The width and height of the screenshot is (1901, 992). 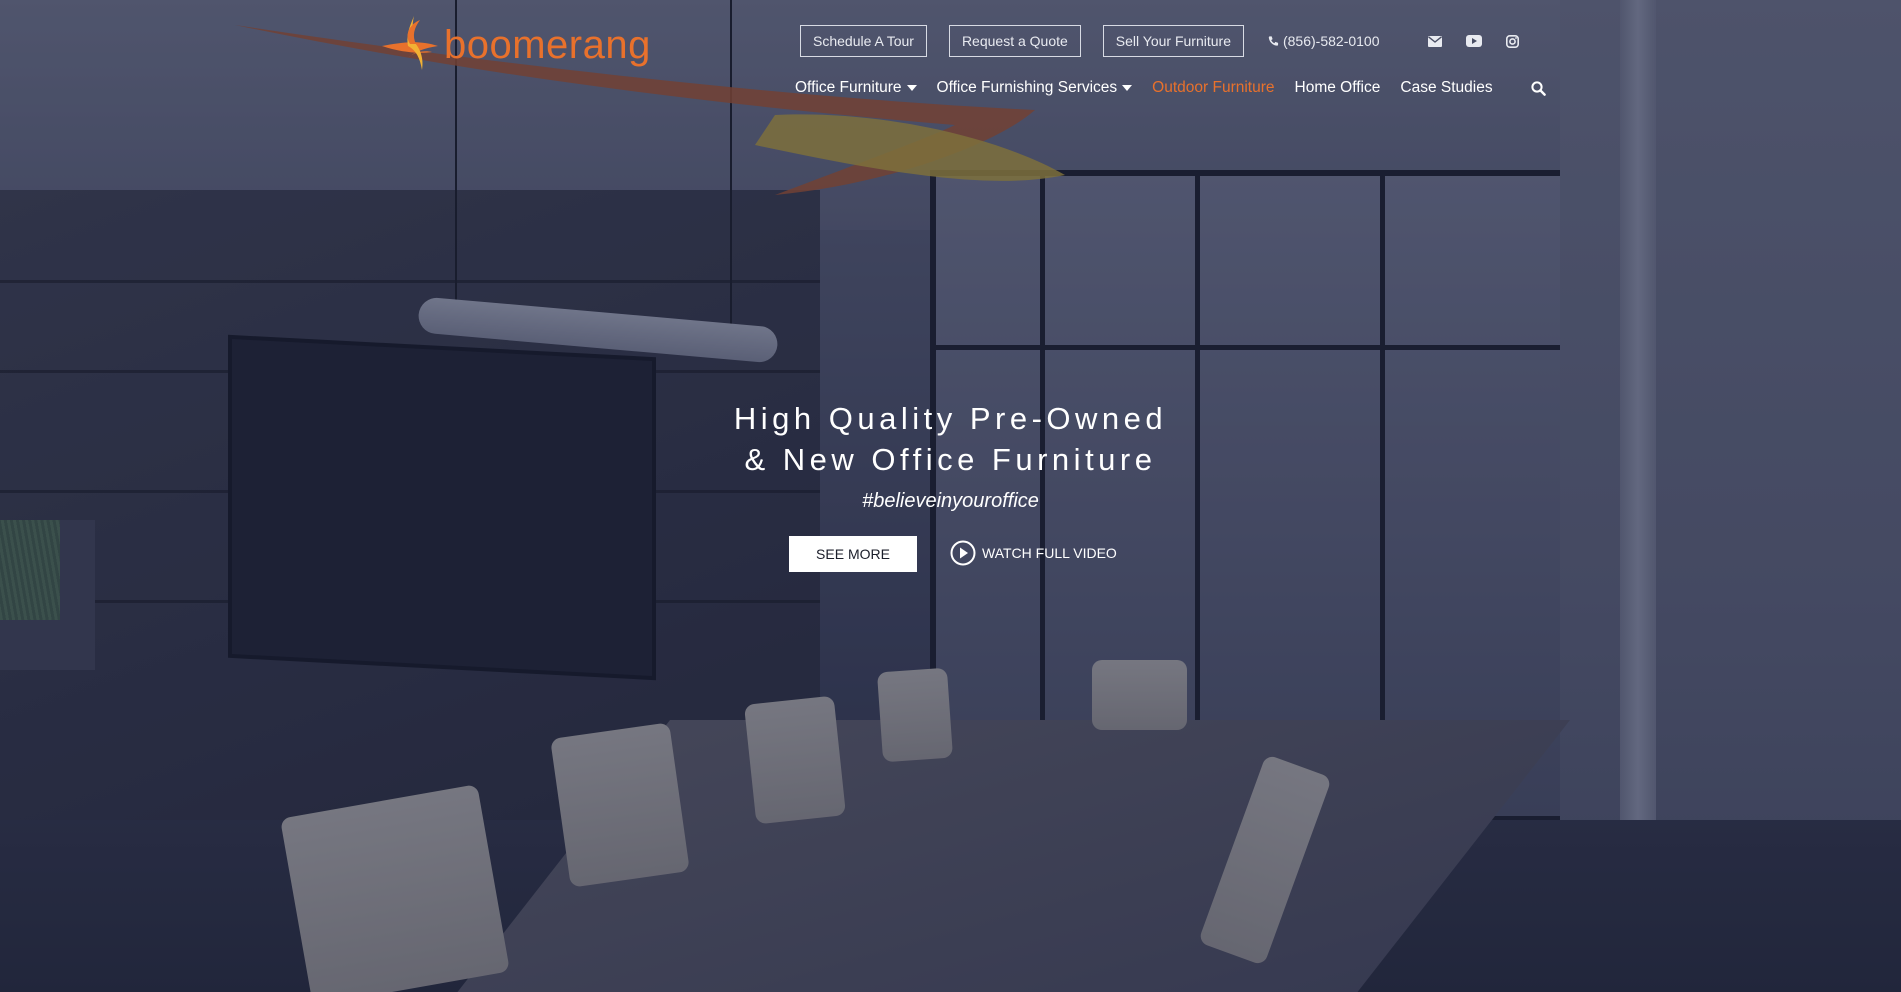 I want to click on nav-home-office: Home Office, so click(x=1338, y=88).